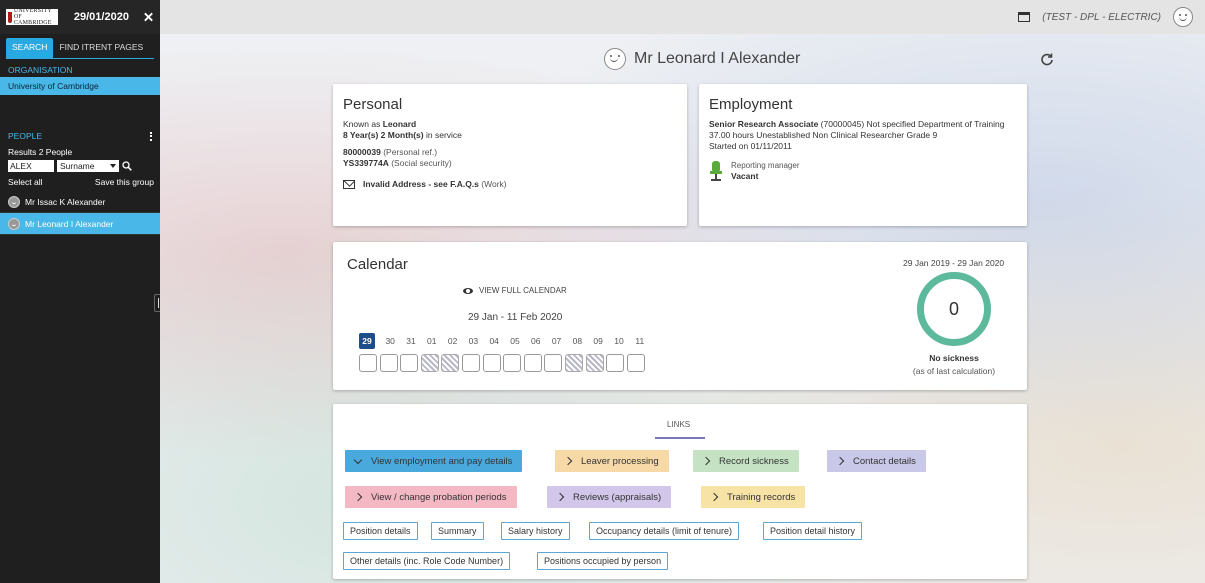 The width and height of the screenshot is (1205, 583). I want to click on pill-leaver-processing: Leaver processing, so click(612, 461).